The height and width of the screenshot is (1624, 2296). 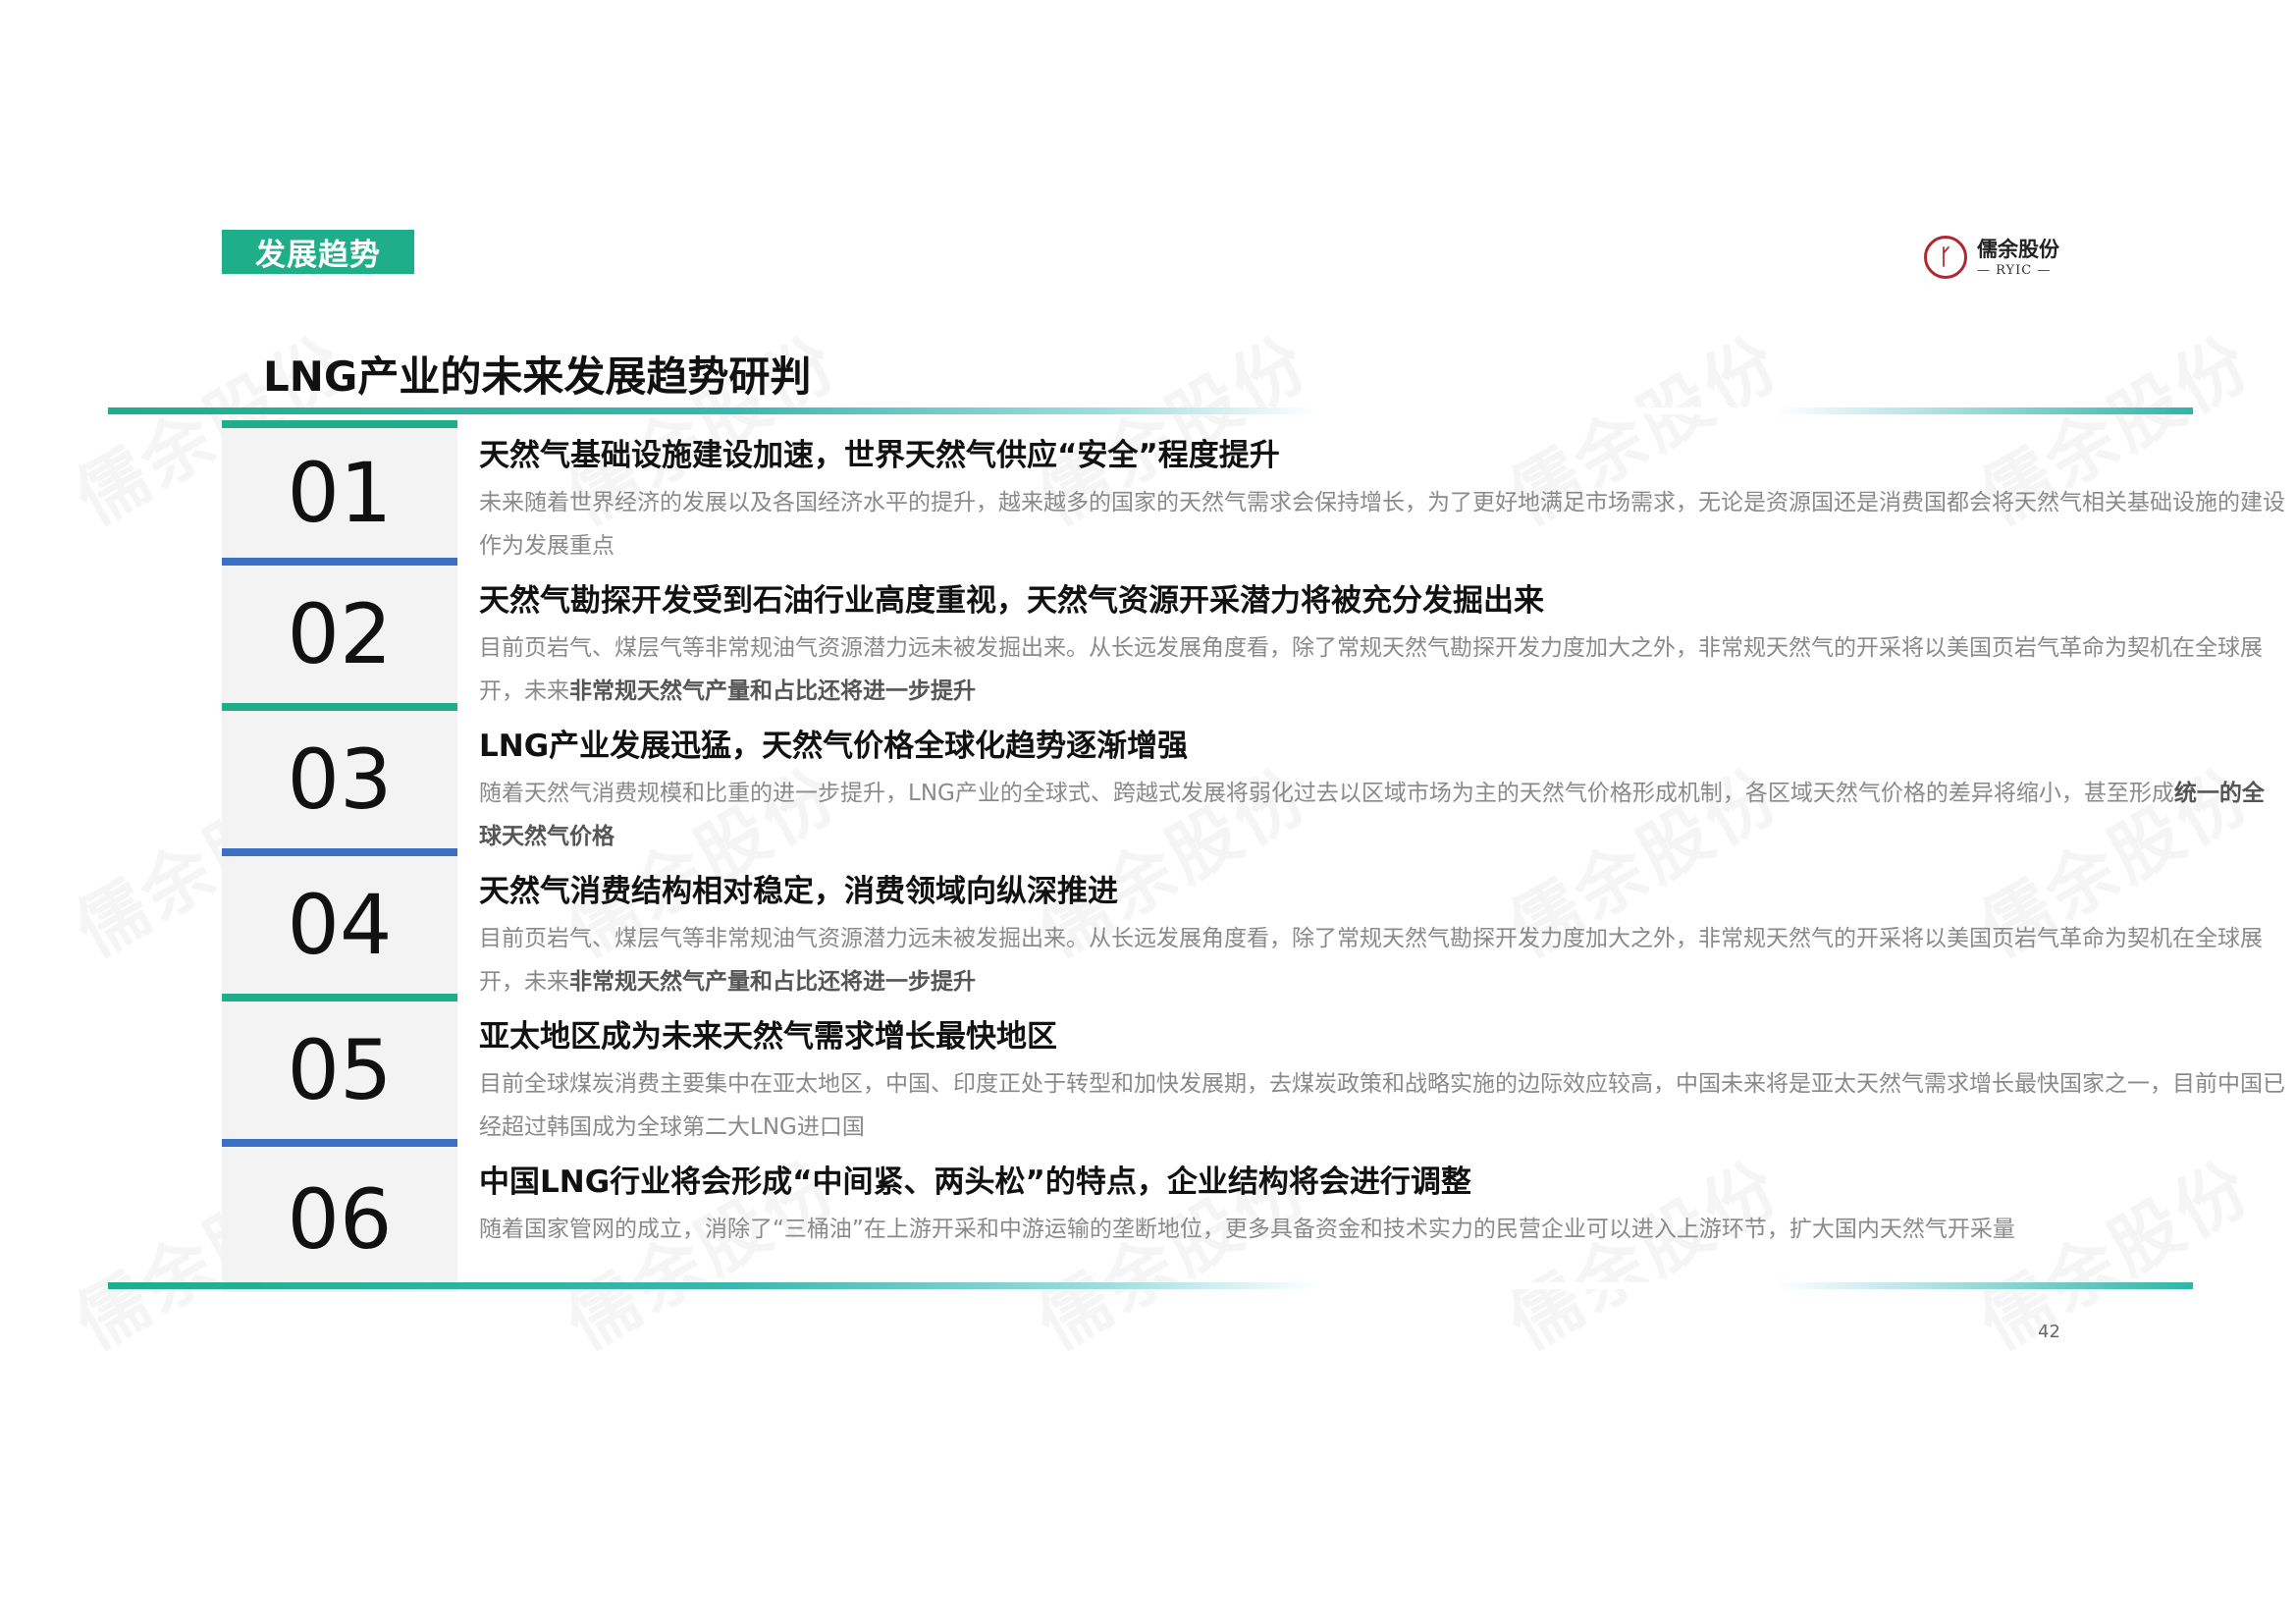 What do you see at coordinates (975, 1182) in the screenshot?
I see `item-title: 中国LNG行业将会形成“中间紧、两头松”的特点，企业结构将会进行调整` at bounding box center [975, 1182].